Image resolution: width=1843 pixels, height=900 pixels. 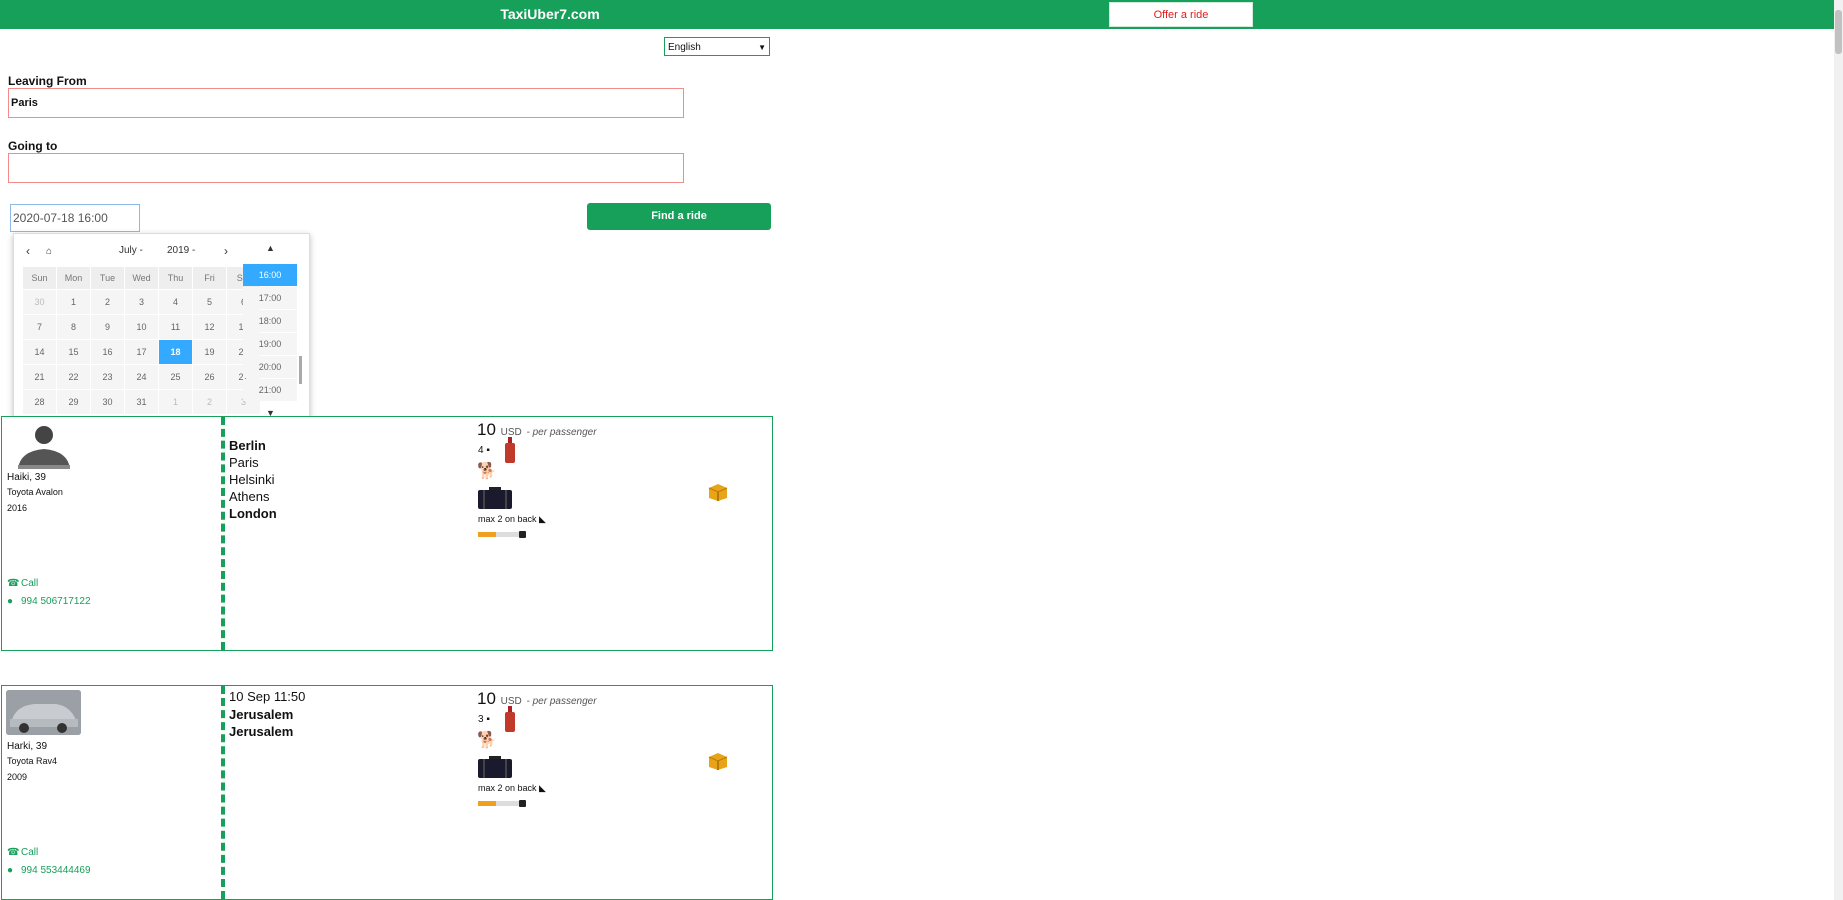 I want to click on route-city: London, so click(x=253, y=513).